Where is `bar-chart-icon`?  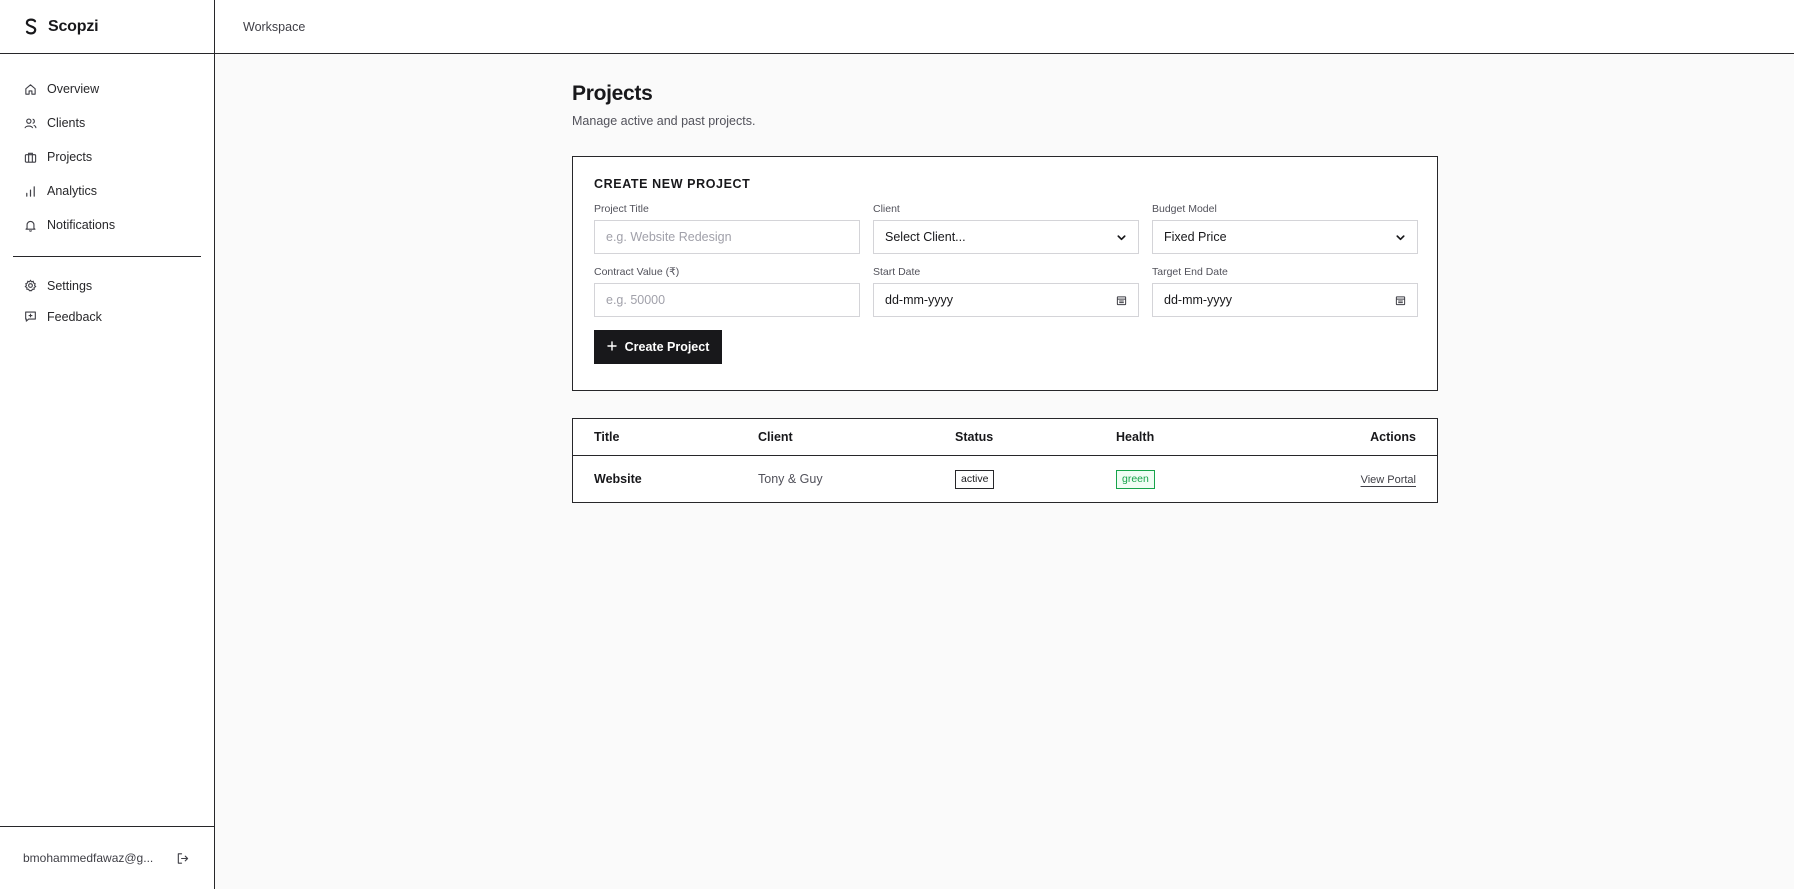
bar-chart-icon is located at coordinates (30, 191).